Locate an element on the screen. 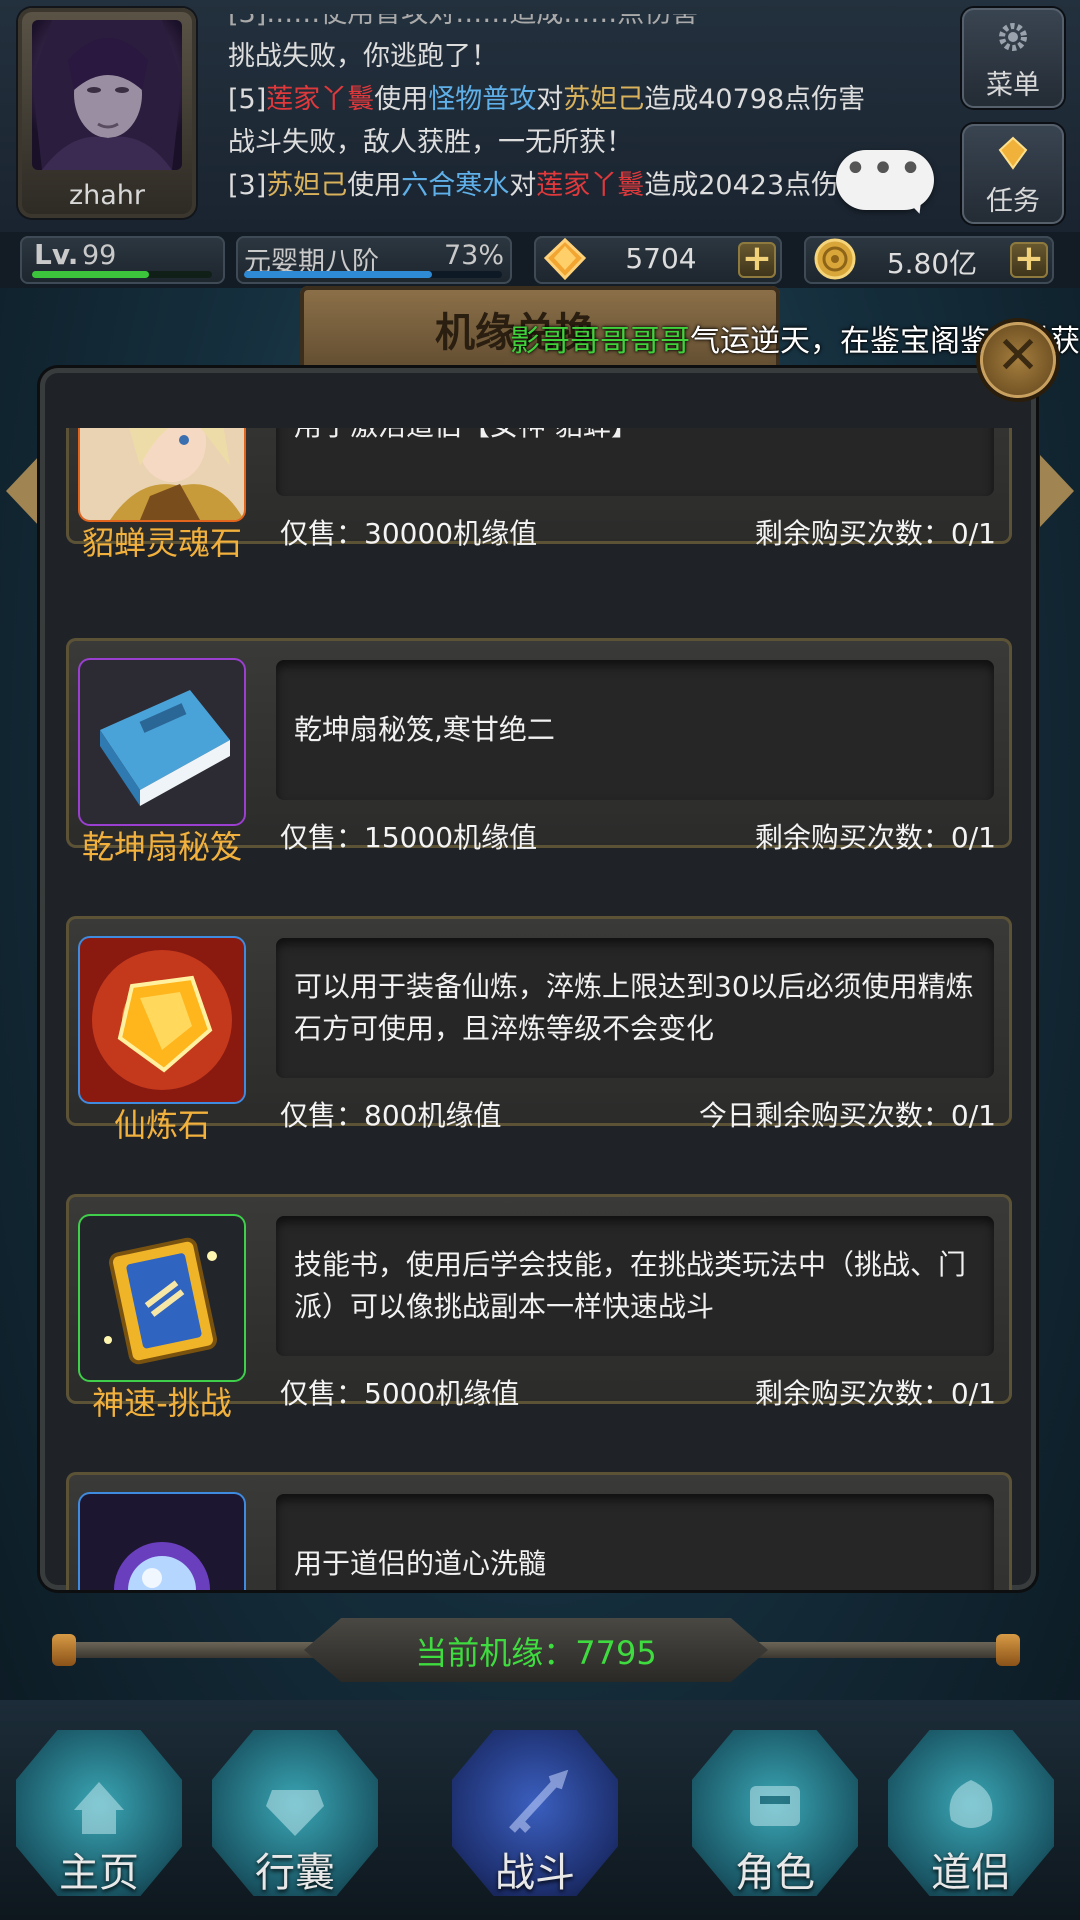 The height and width of the screenshot is (1920, 1080). nav-button-1: 行囊 is located at coordinates (295, 1810).